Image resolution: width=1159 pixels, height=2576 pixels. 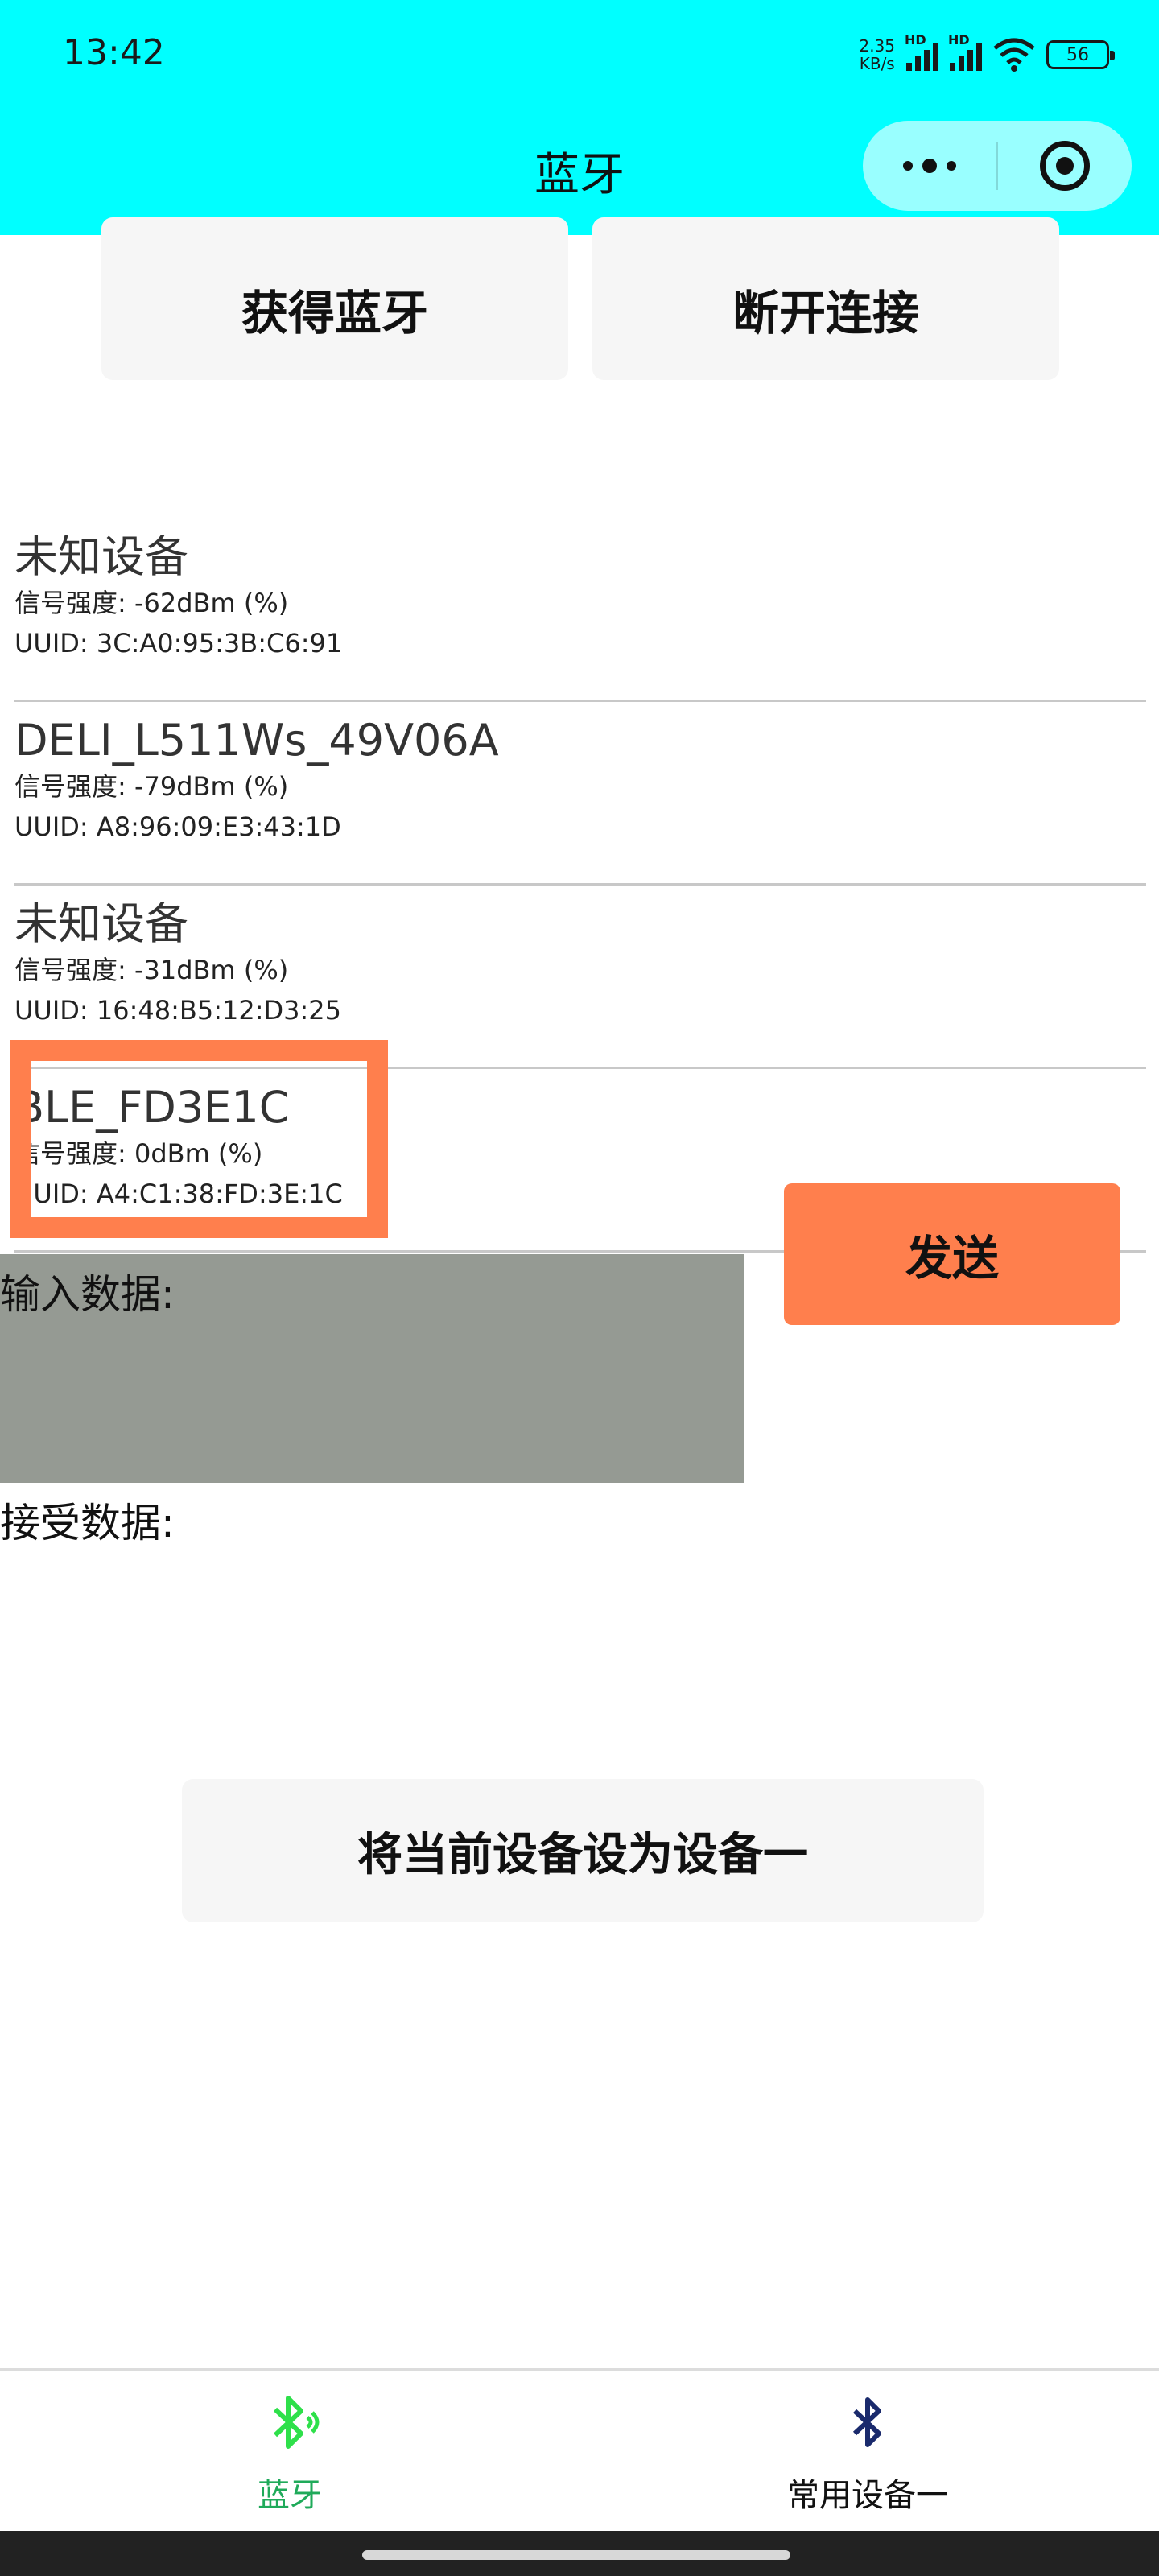 What do you see at coordinates (867, 2495) in the screenshot?
I see `tab-label: 常用设备一` at bounding box center [867, 2495].